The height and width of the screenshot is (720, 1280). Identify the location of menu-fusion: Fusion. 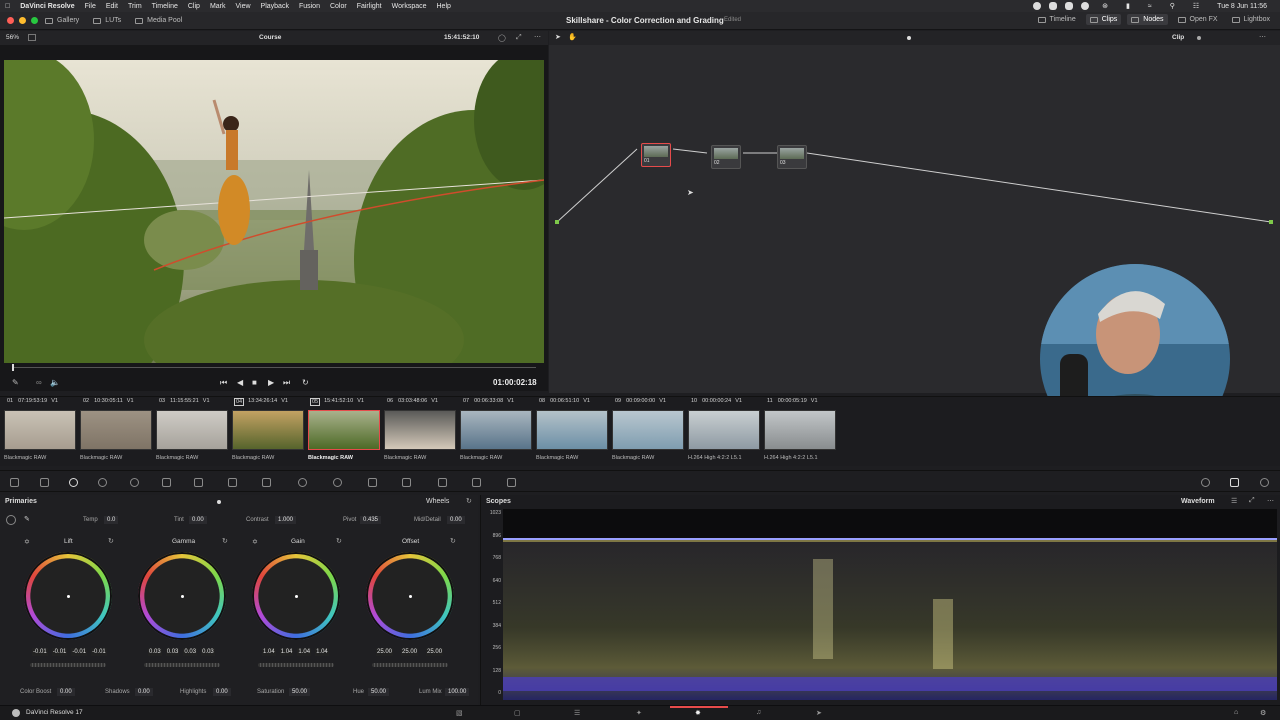
(309, 6).